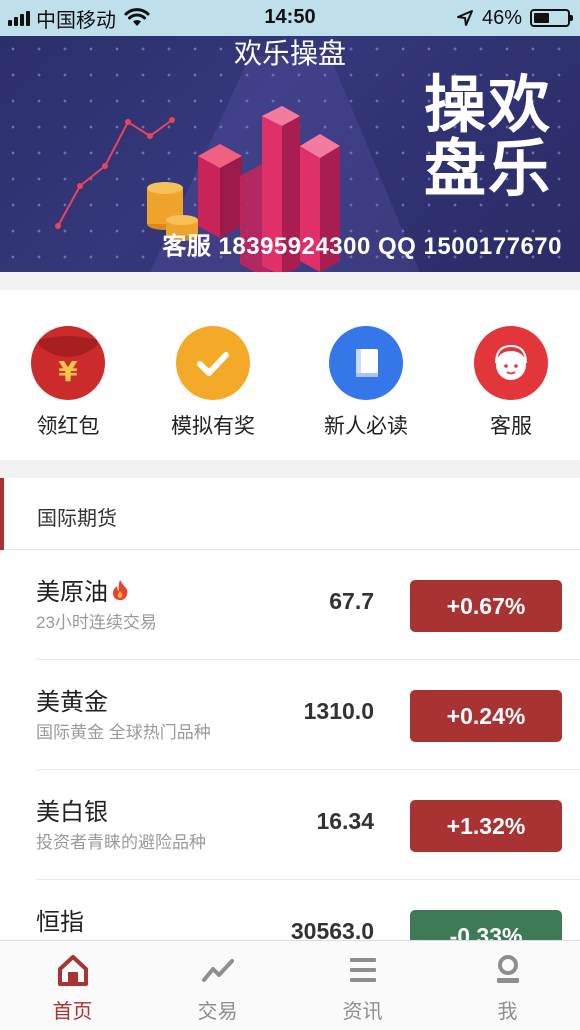  Describe the element at coordinates (487, 105) in the screenshot. I see `banner-headline-line-1: 操欢` at that location.